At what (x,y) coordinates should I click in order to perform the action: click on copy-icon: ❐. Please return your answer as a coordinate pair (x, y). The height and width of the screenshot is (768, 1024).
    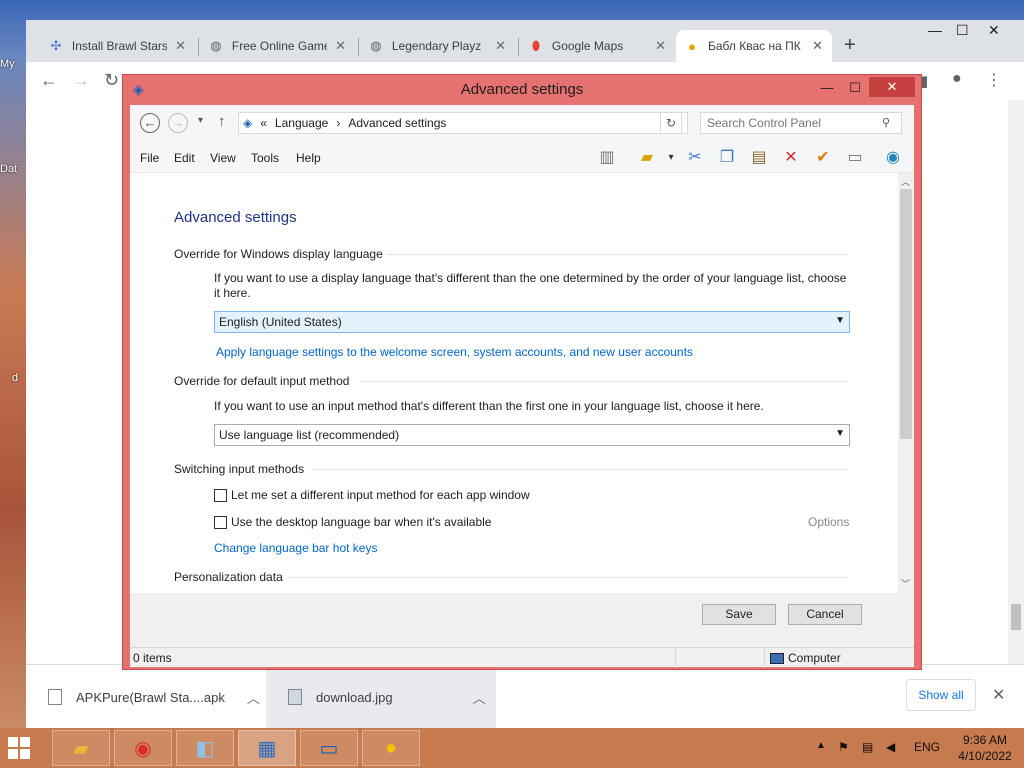
    Looking at the image, I should click on (727, 158).